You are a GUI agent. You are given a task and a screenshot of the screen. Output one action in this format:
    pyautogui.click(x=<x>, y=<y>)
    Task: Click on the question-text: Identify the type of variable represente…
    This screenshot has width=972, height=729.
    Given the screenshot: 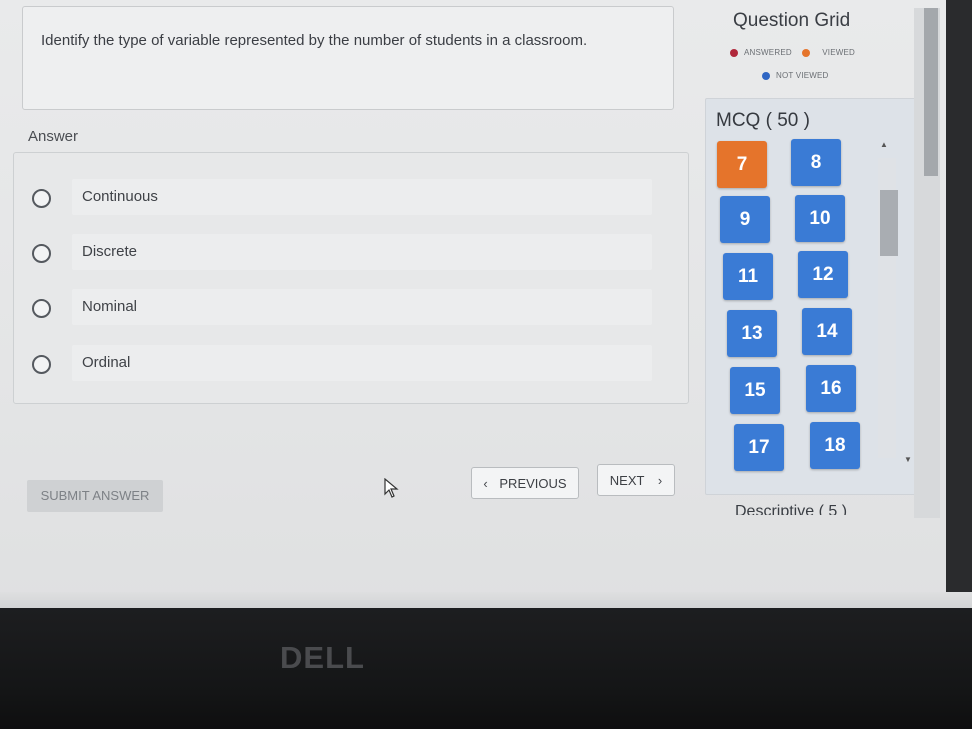 What is the action you would take?
    pyautogui.click(x=314, y=40)
    